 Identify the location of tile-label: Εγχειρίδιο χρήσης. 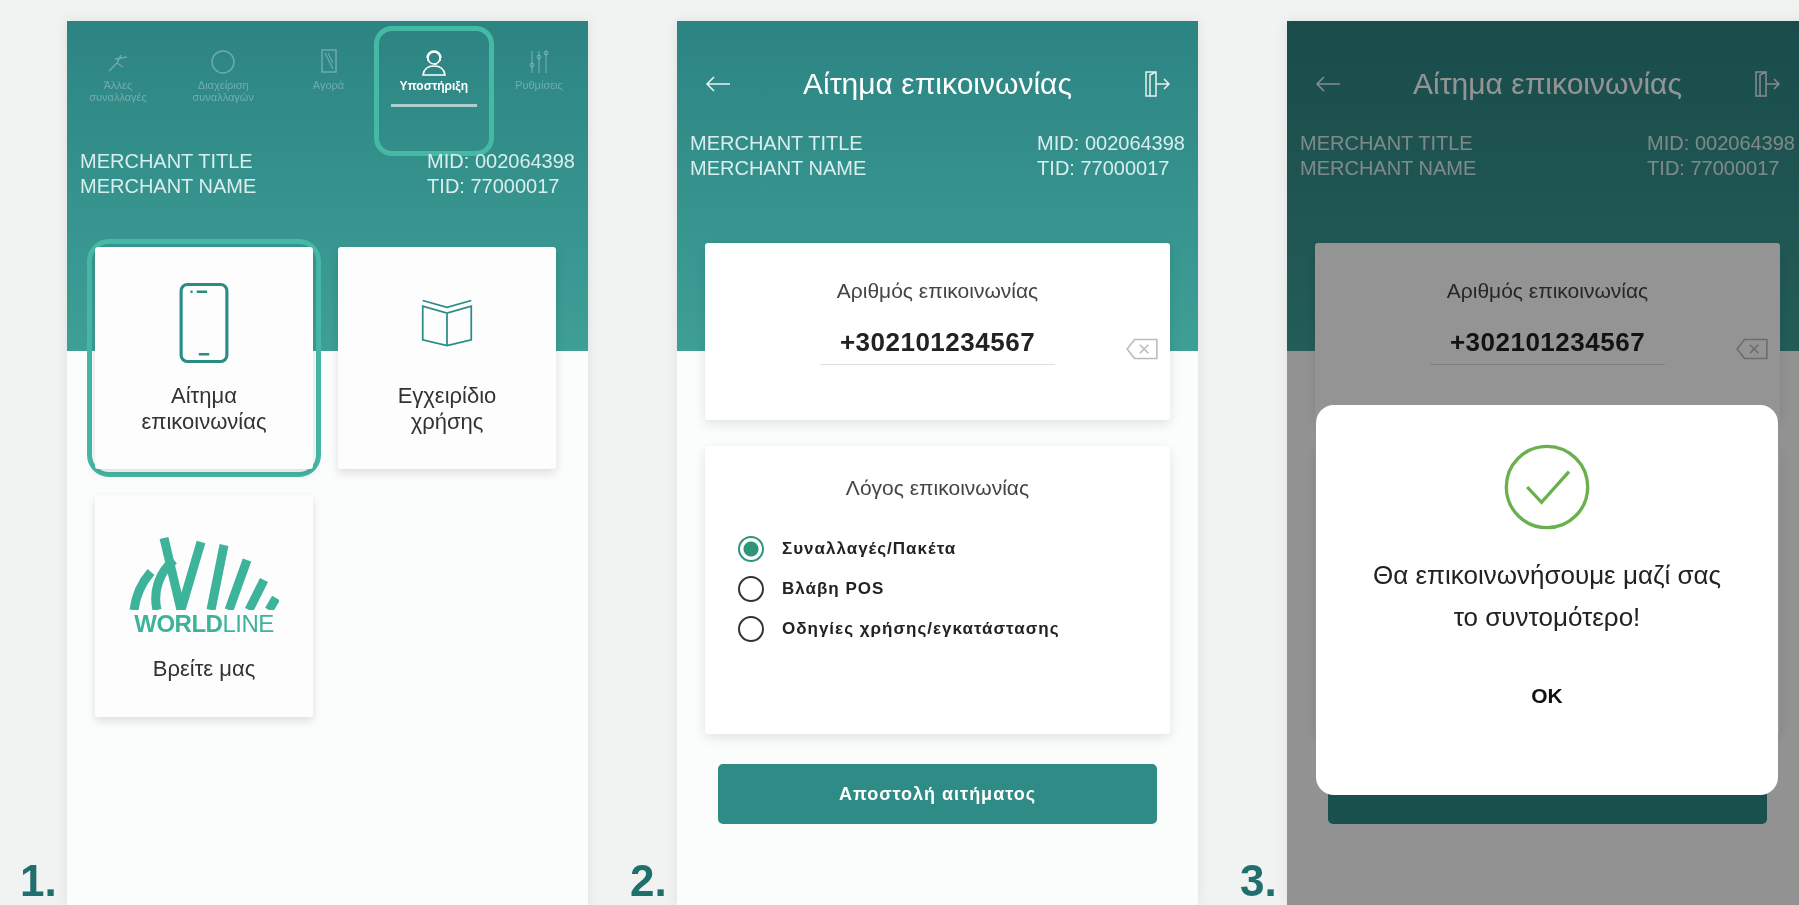
(447, 409).